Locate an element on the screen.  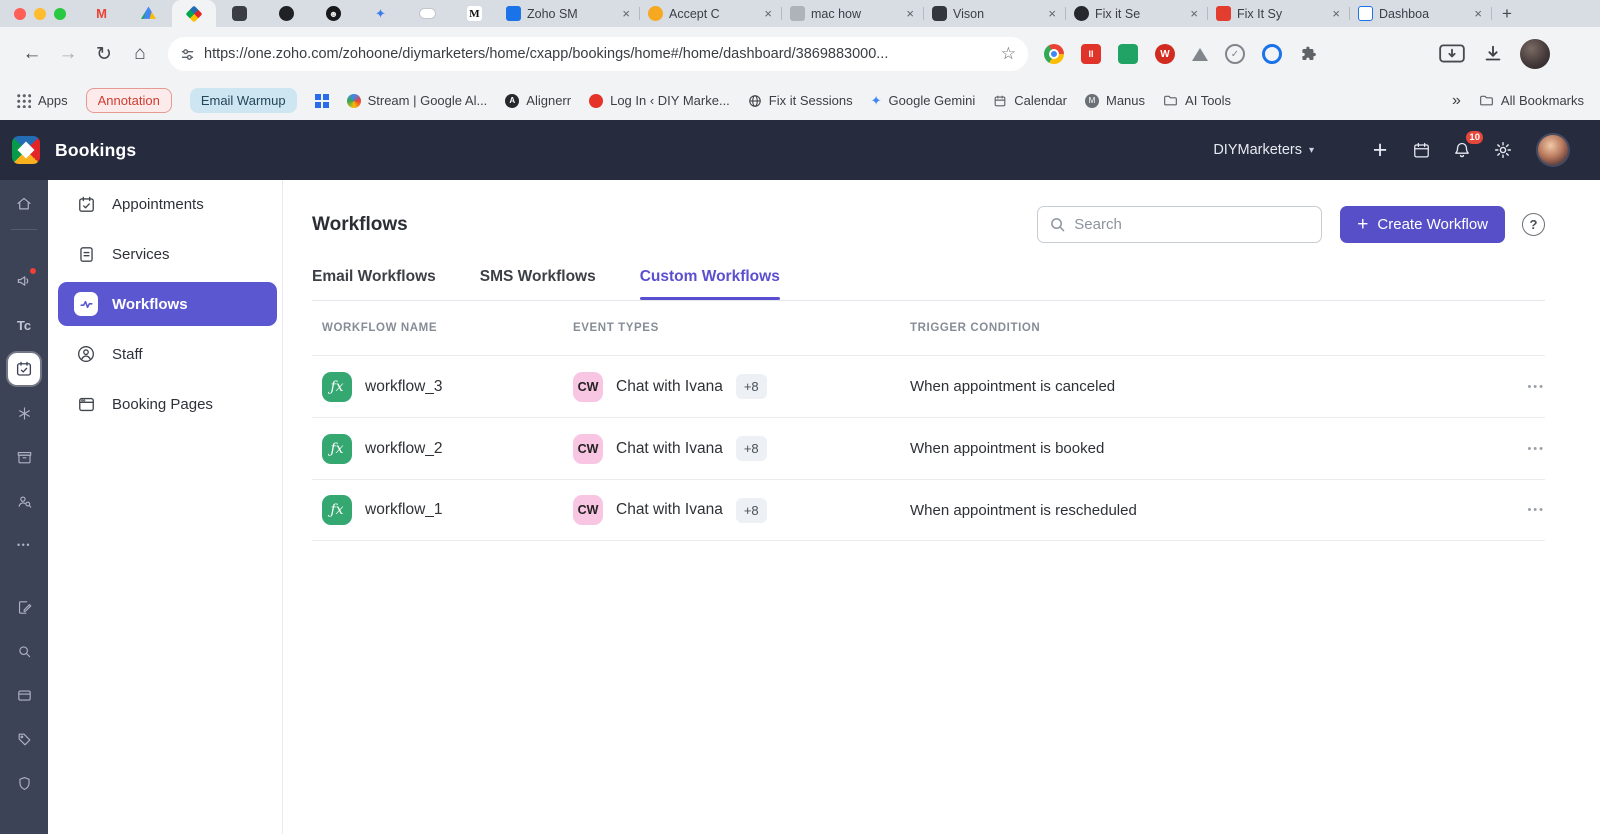
bookmark-apps: Apps is located at coordinates (42, 100).